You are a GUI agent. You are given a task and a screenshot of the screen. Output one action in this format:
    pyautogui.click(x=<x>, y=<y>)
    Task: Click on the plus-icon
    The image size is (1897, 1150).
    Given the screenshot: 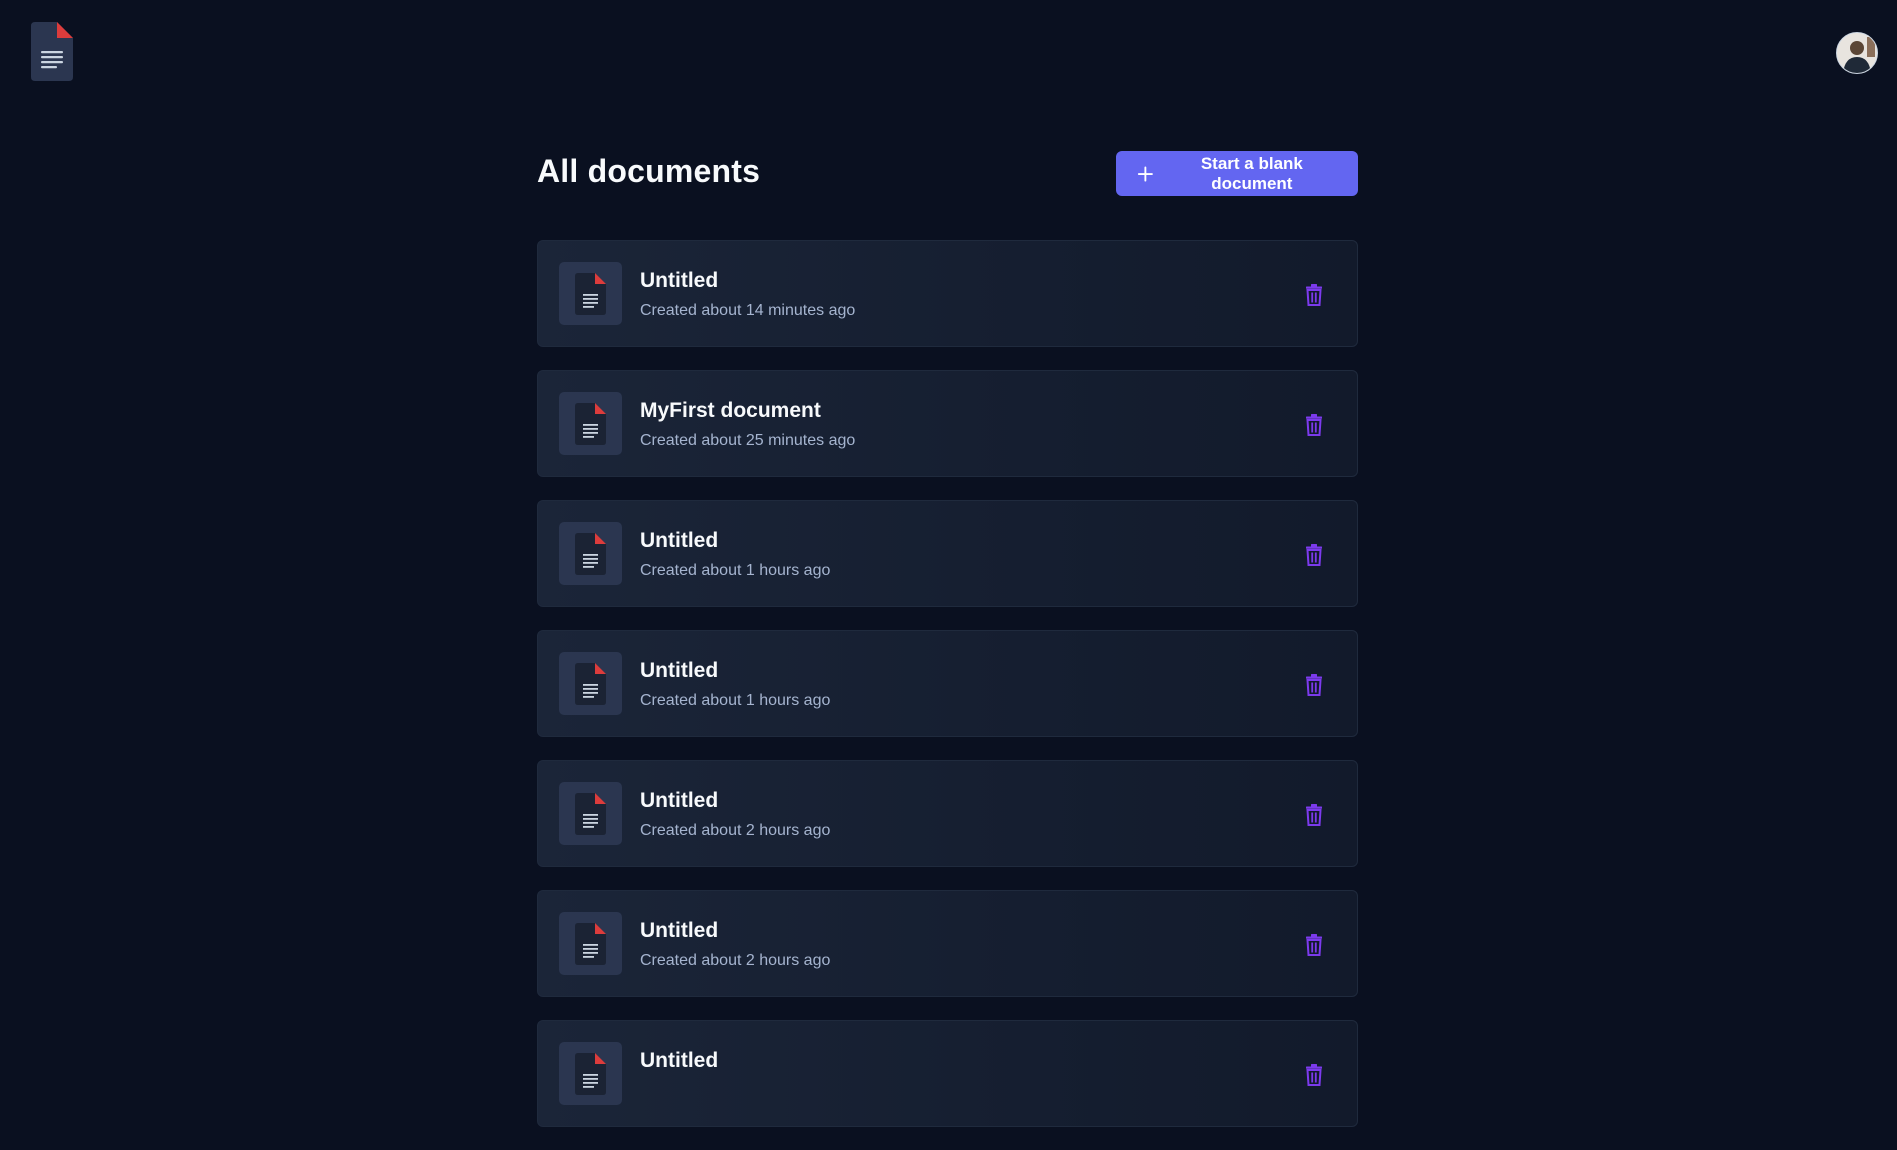 What is the action you would take?
    pyautogui.click(x=1145, y=173)
    